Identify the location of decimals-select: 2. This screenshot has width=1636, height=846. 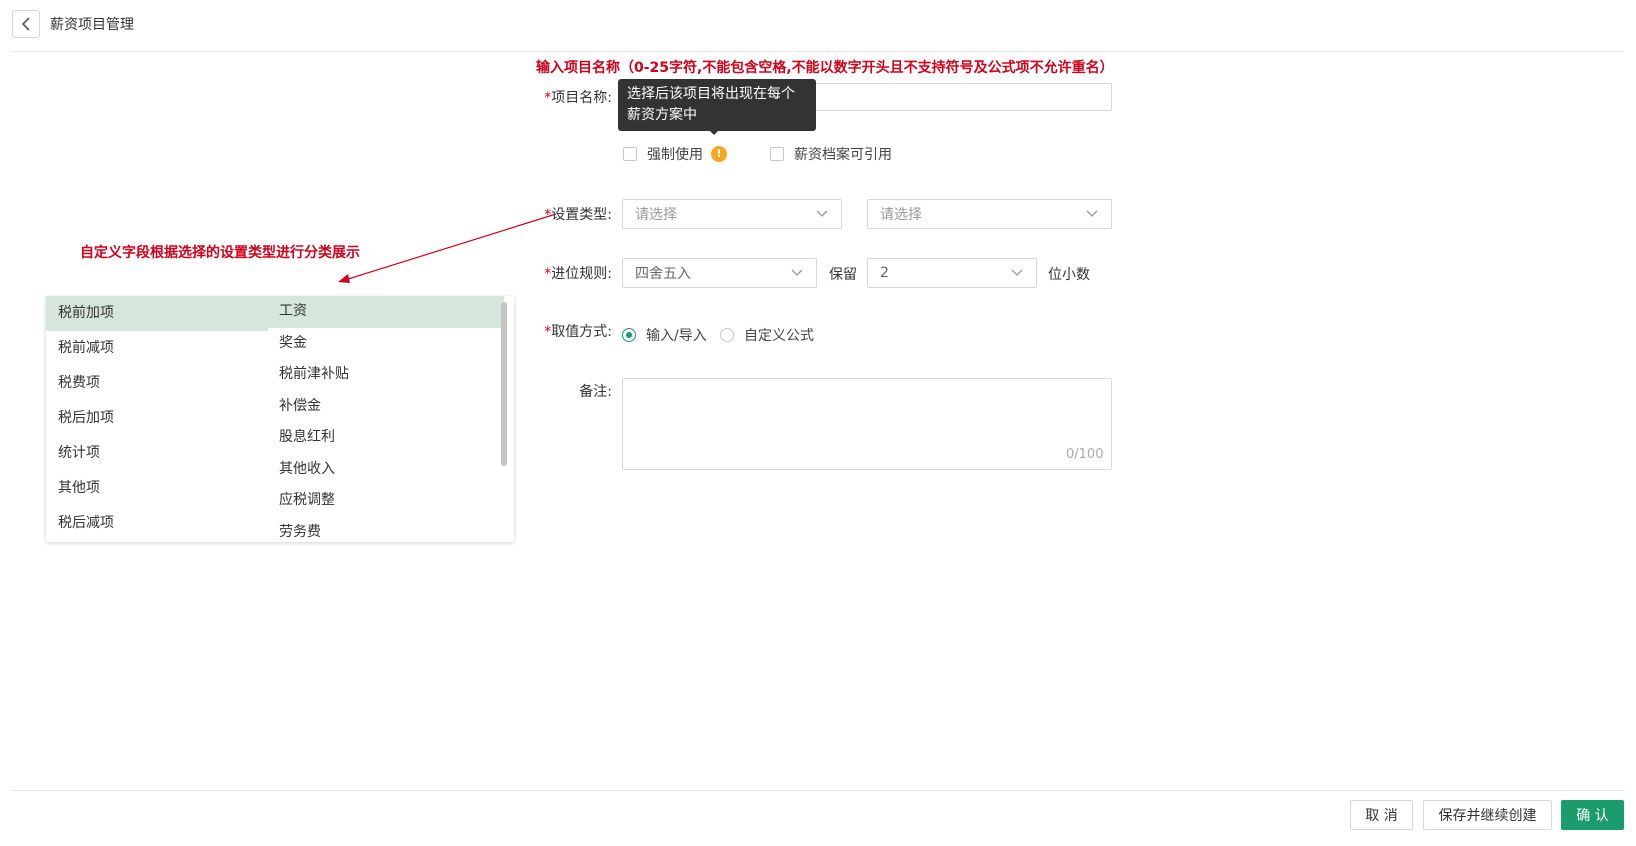
(952, 273).